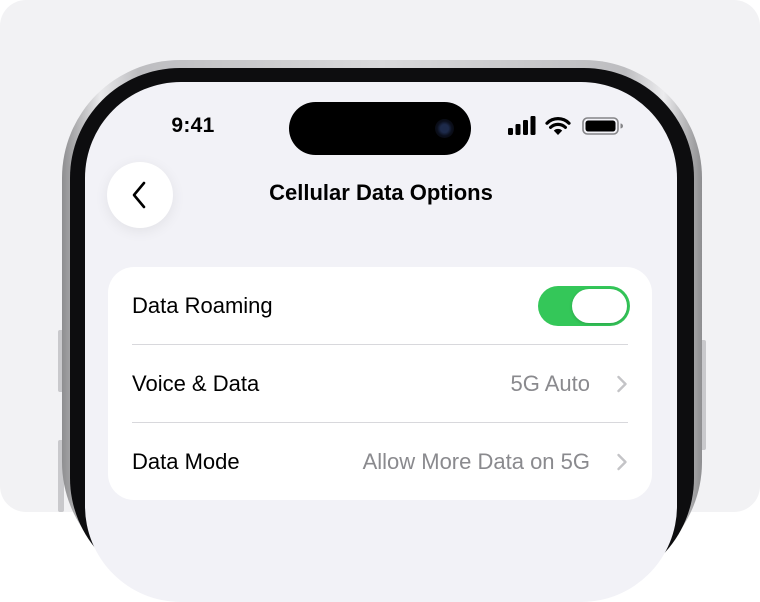 This screenshot has height=602, width=760. I want to click on page-title: Cellular Data Options, so click(381, 192).